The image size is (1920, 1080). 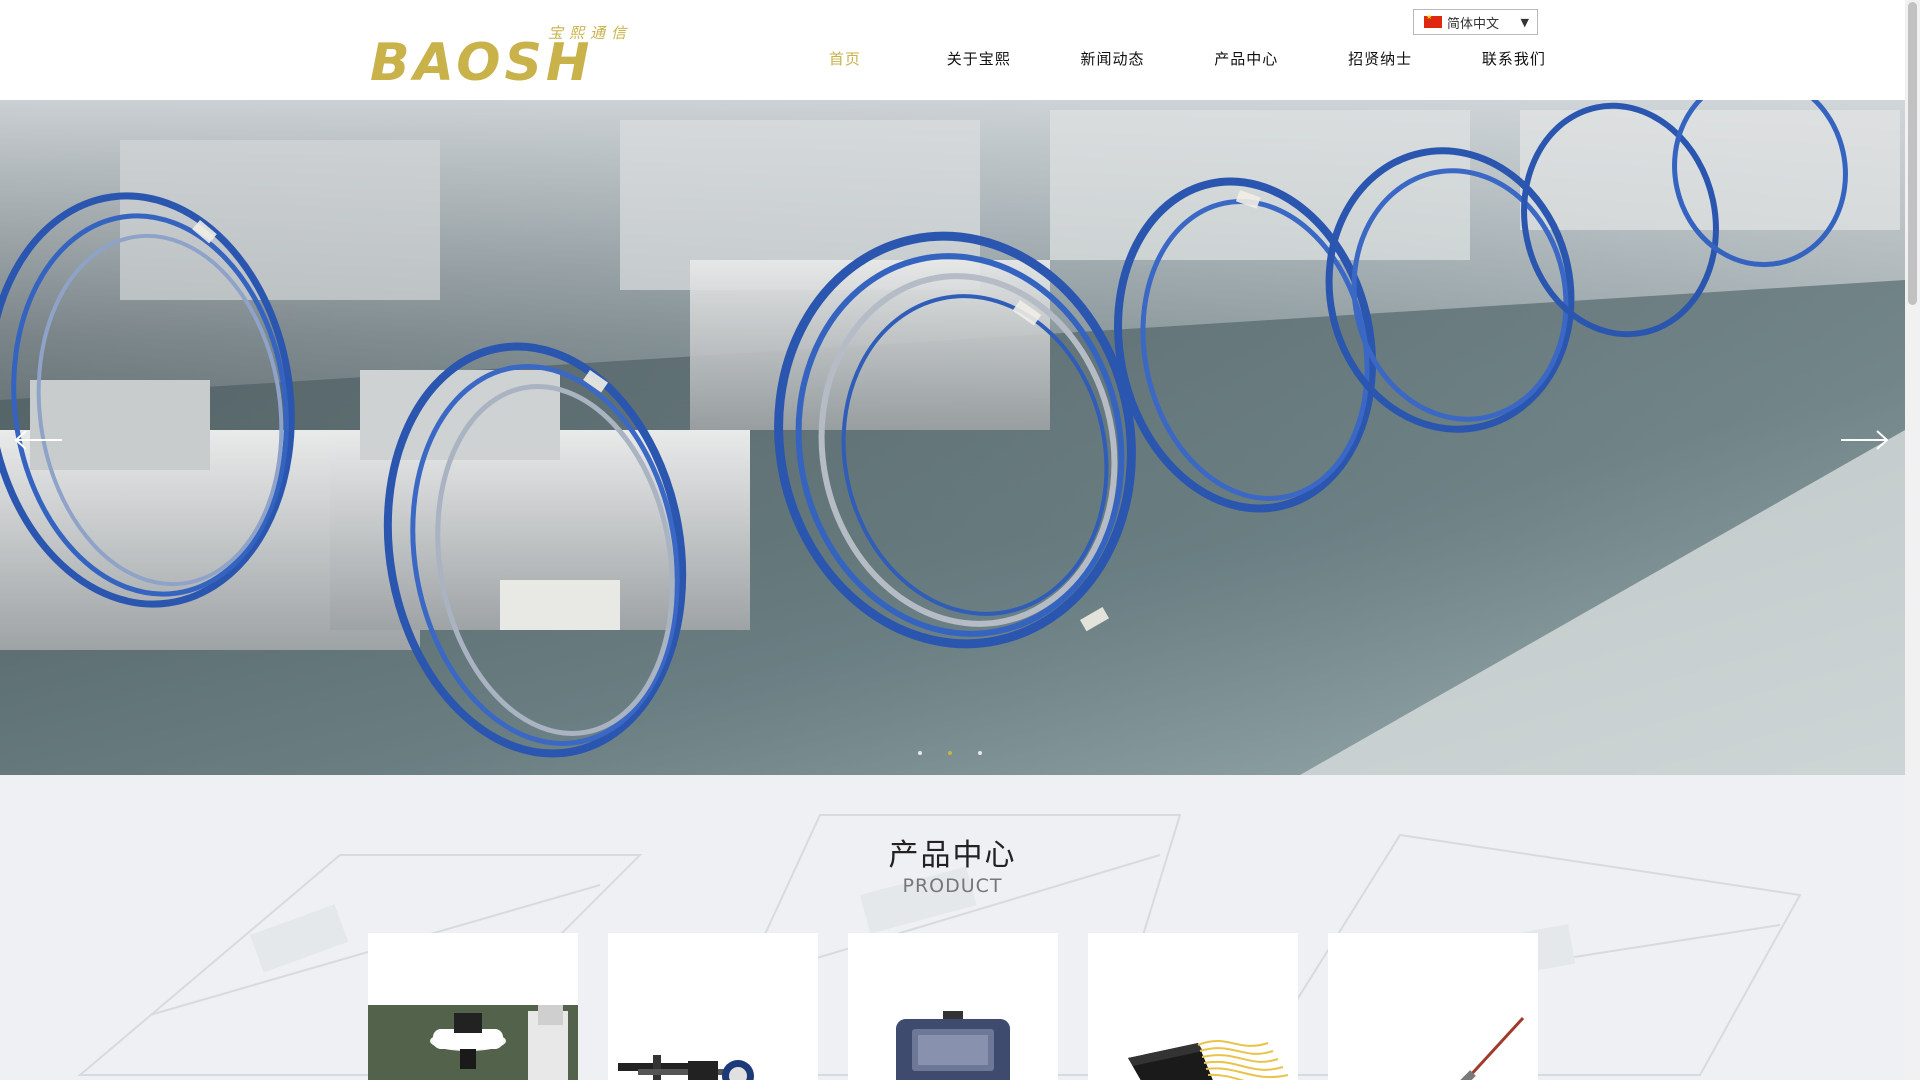 I want to click on language-select: 简体中文 ▼, so click(x=1475, y=22).